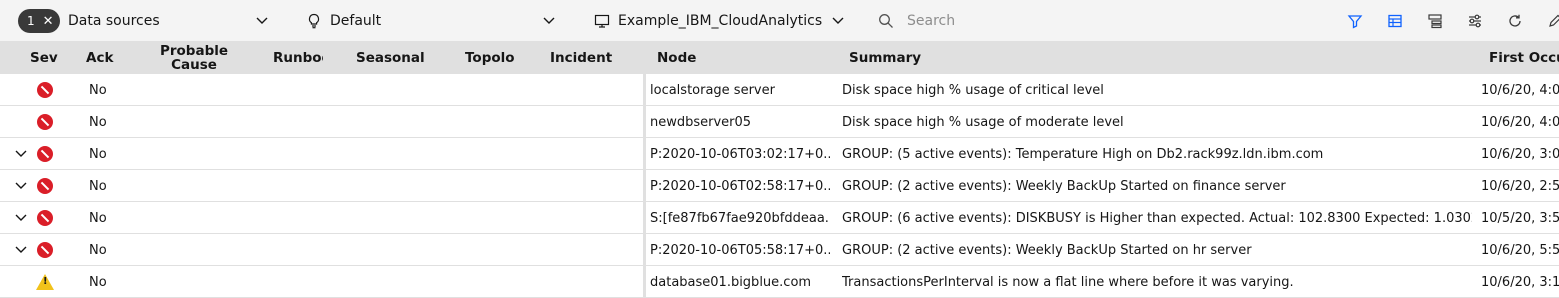 The width and height of the screenshot is (1559, 298). I want to click on col-header-sev: Sev, so click(50, 58).